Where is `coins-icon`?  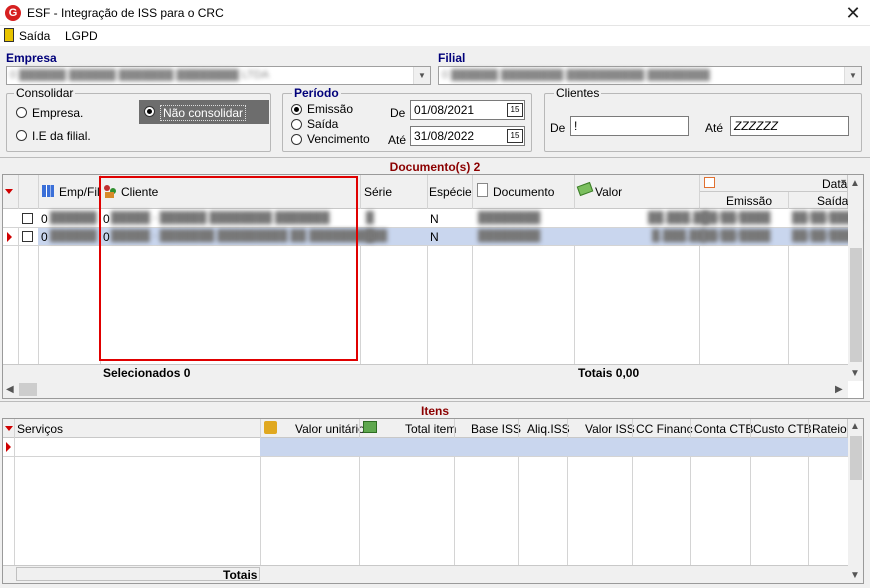 coins-icon is located at coordinates (270, 427).